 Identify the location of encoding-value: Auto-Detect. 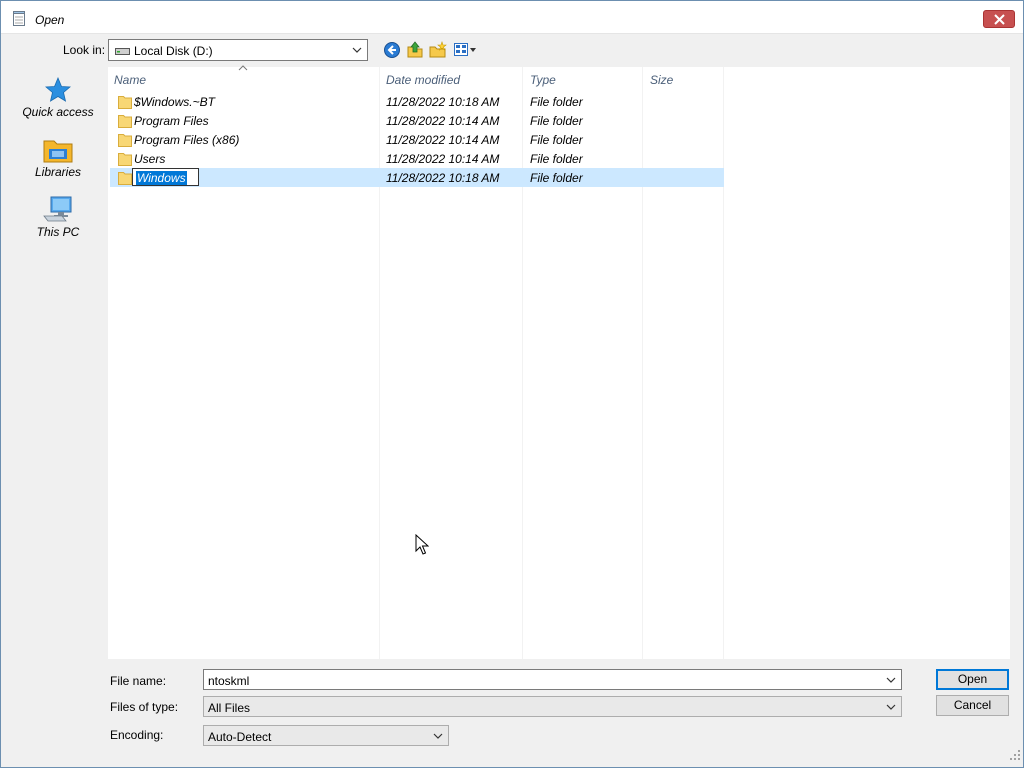
(240, 737).